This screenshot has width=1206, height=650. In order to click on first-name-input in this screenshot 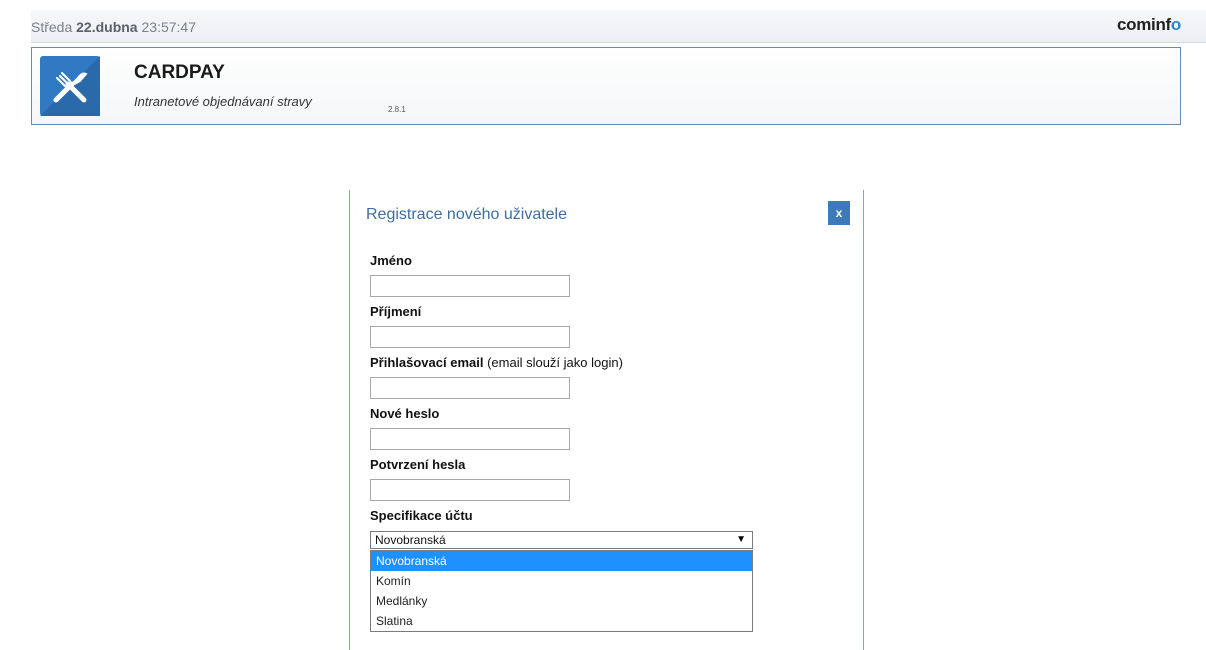, I will do `click(470, 286)`.